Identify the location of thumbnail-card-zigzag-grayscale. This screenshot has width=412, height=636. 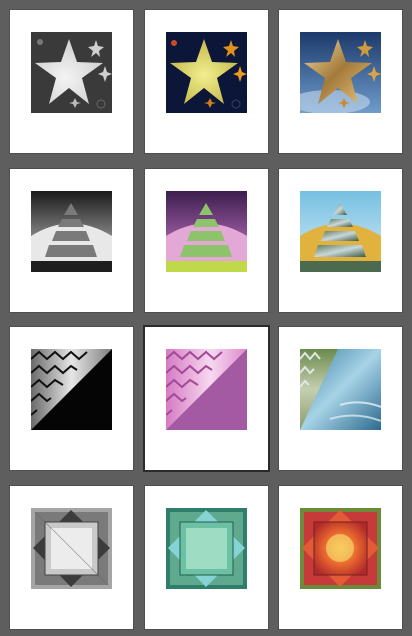
(71, 398).